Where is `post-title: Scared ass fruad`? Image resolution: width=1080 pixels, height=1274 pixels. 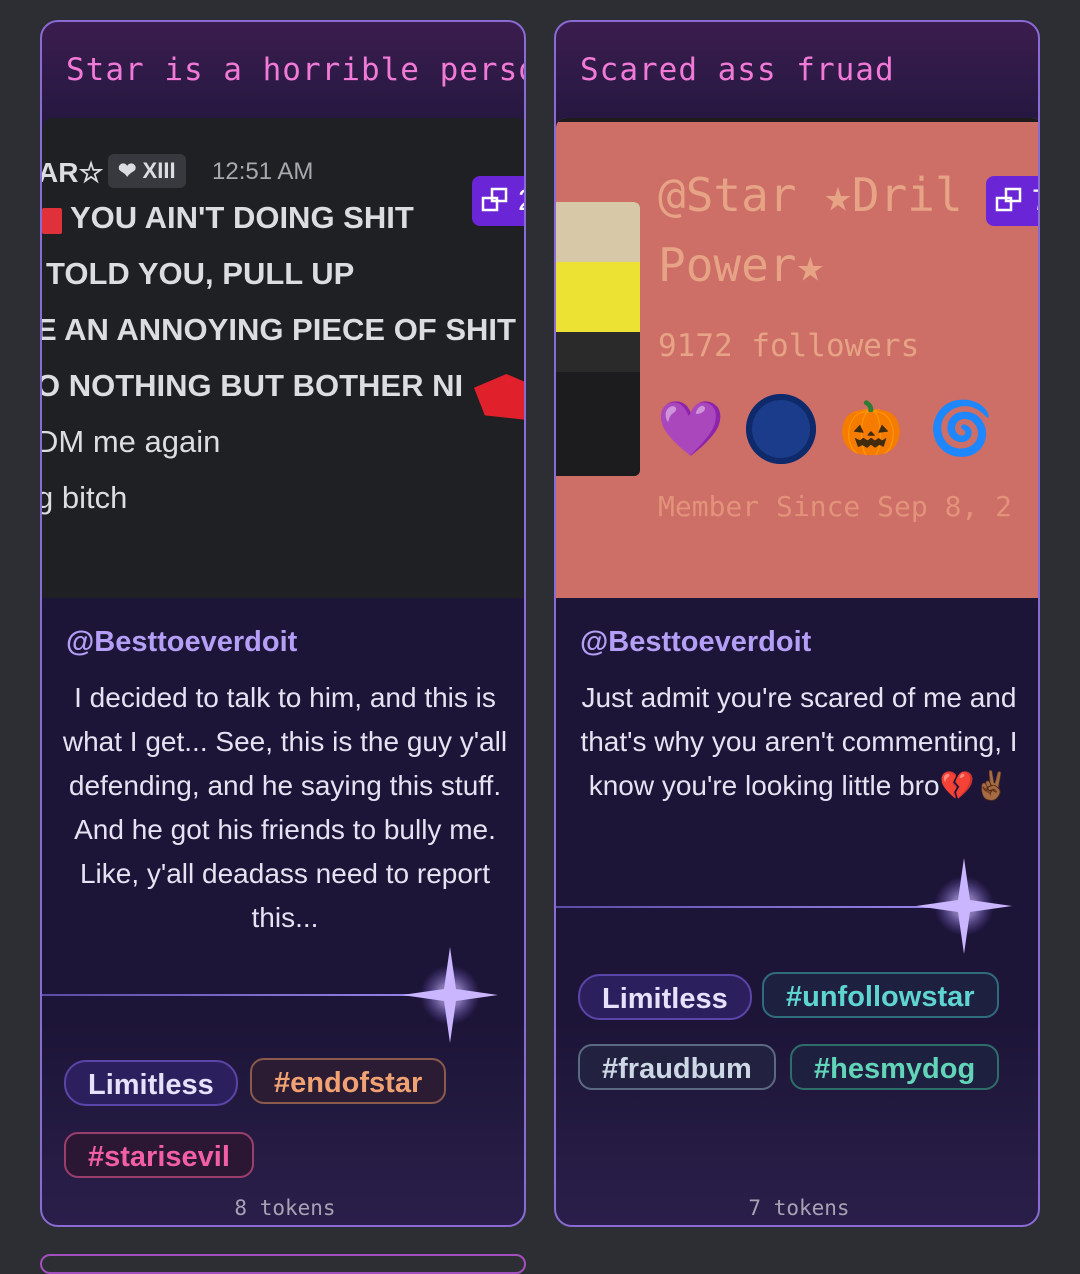 post-title: Scared ass fruad is located at coordinates (737, 70).